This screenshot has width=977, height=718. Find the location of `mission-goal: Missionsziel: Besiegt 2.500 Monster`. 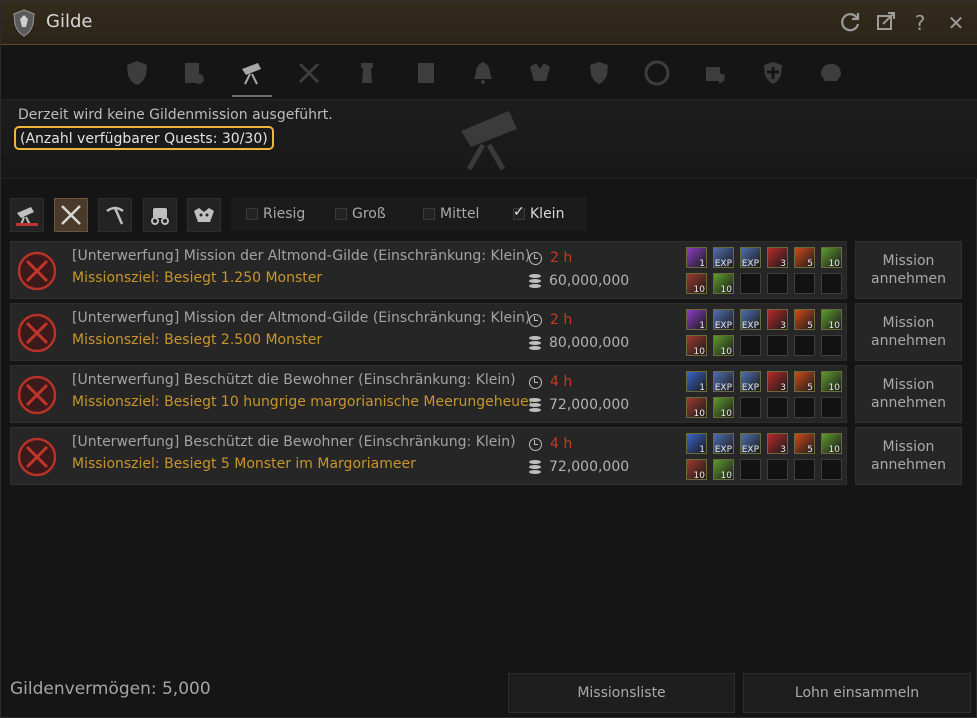

mission-goal: Missionsziel: Besiegt 2.500 Monster is located at coordinates (197, 340).